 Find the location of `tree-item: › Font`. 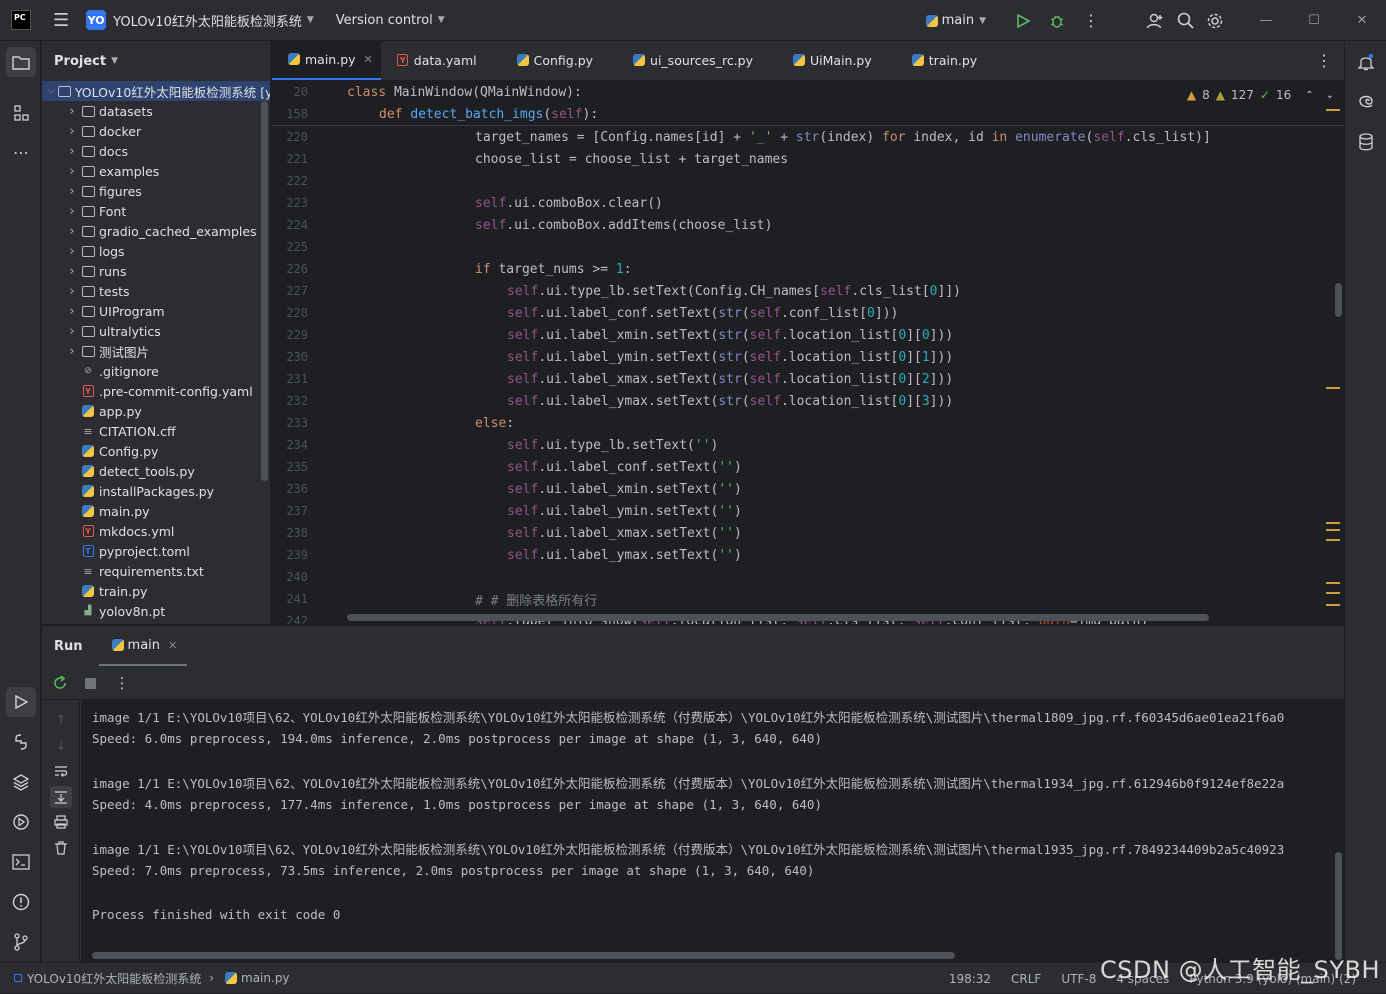

tree-item: › Font is located at coordinates (156, 211).